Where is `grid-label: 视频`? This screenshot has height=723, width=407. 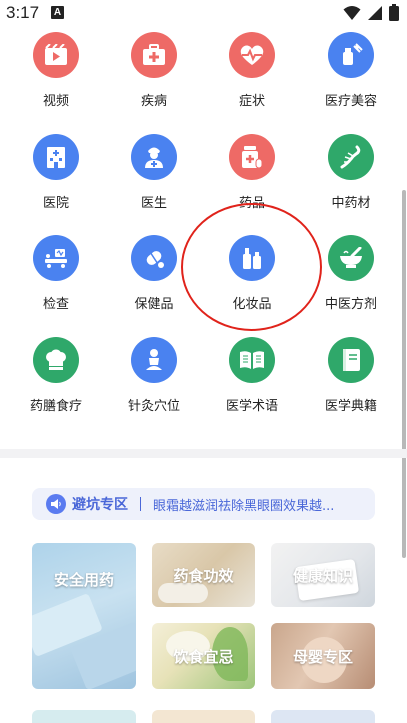
grid-label: 视频 is located at coordinates (55, 101).